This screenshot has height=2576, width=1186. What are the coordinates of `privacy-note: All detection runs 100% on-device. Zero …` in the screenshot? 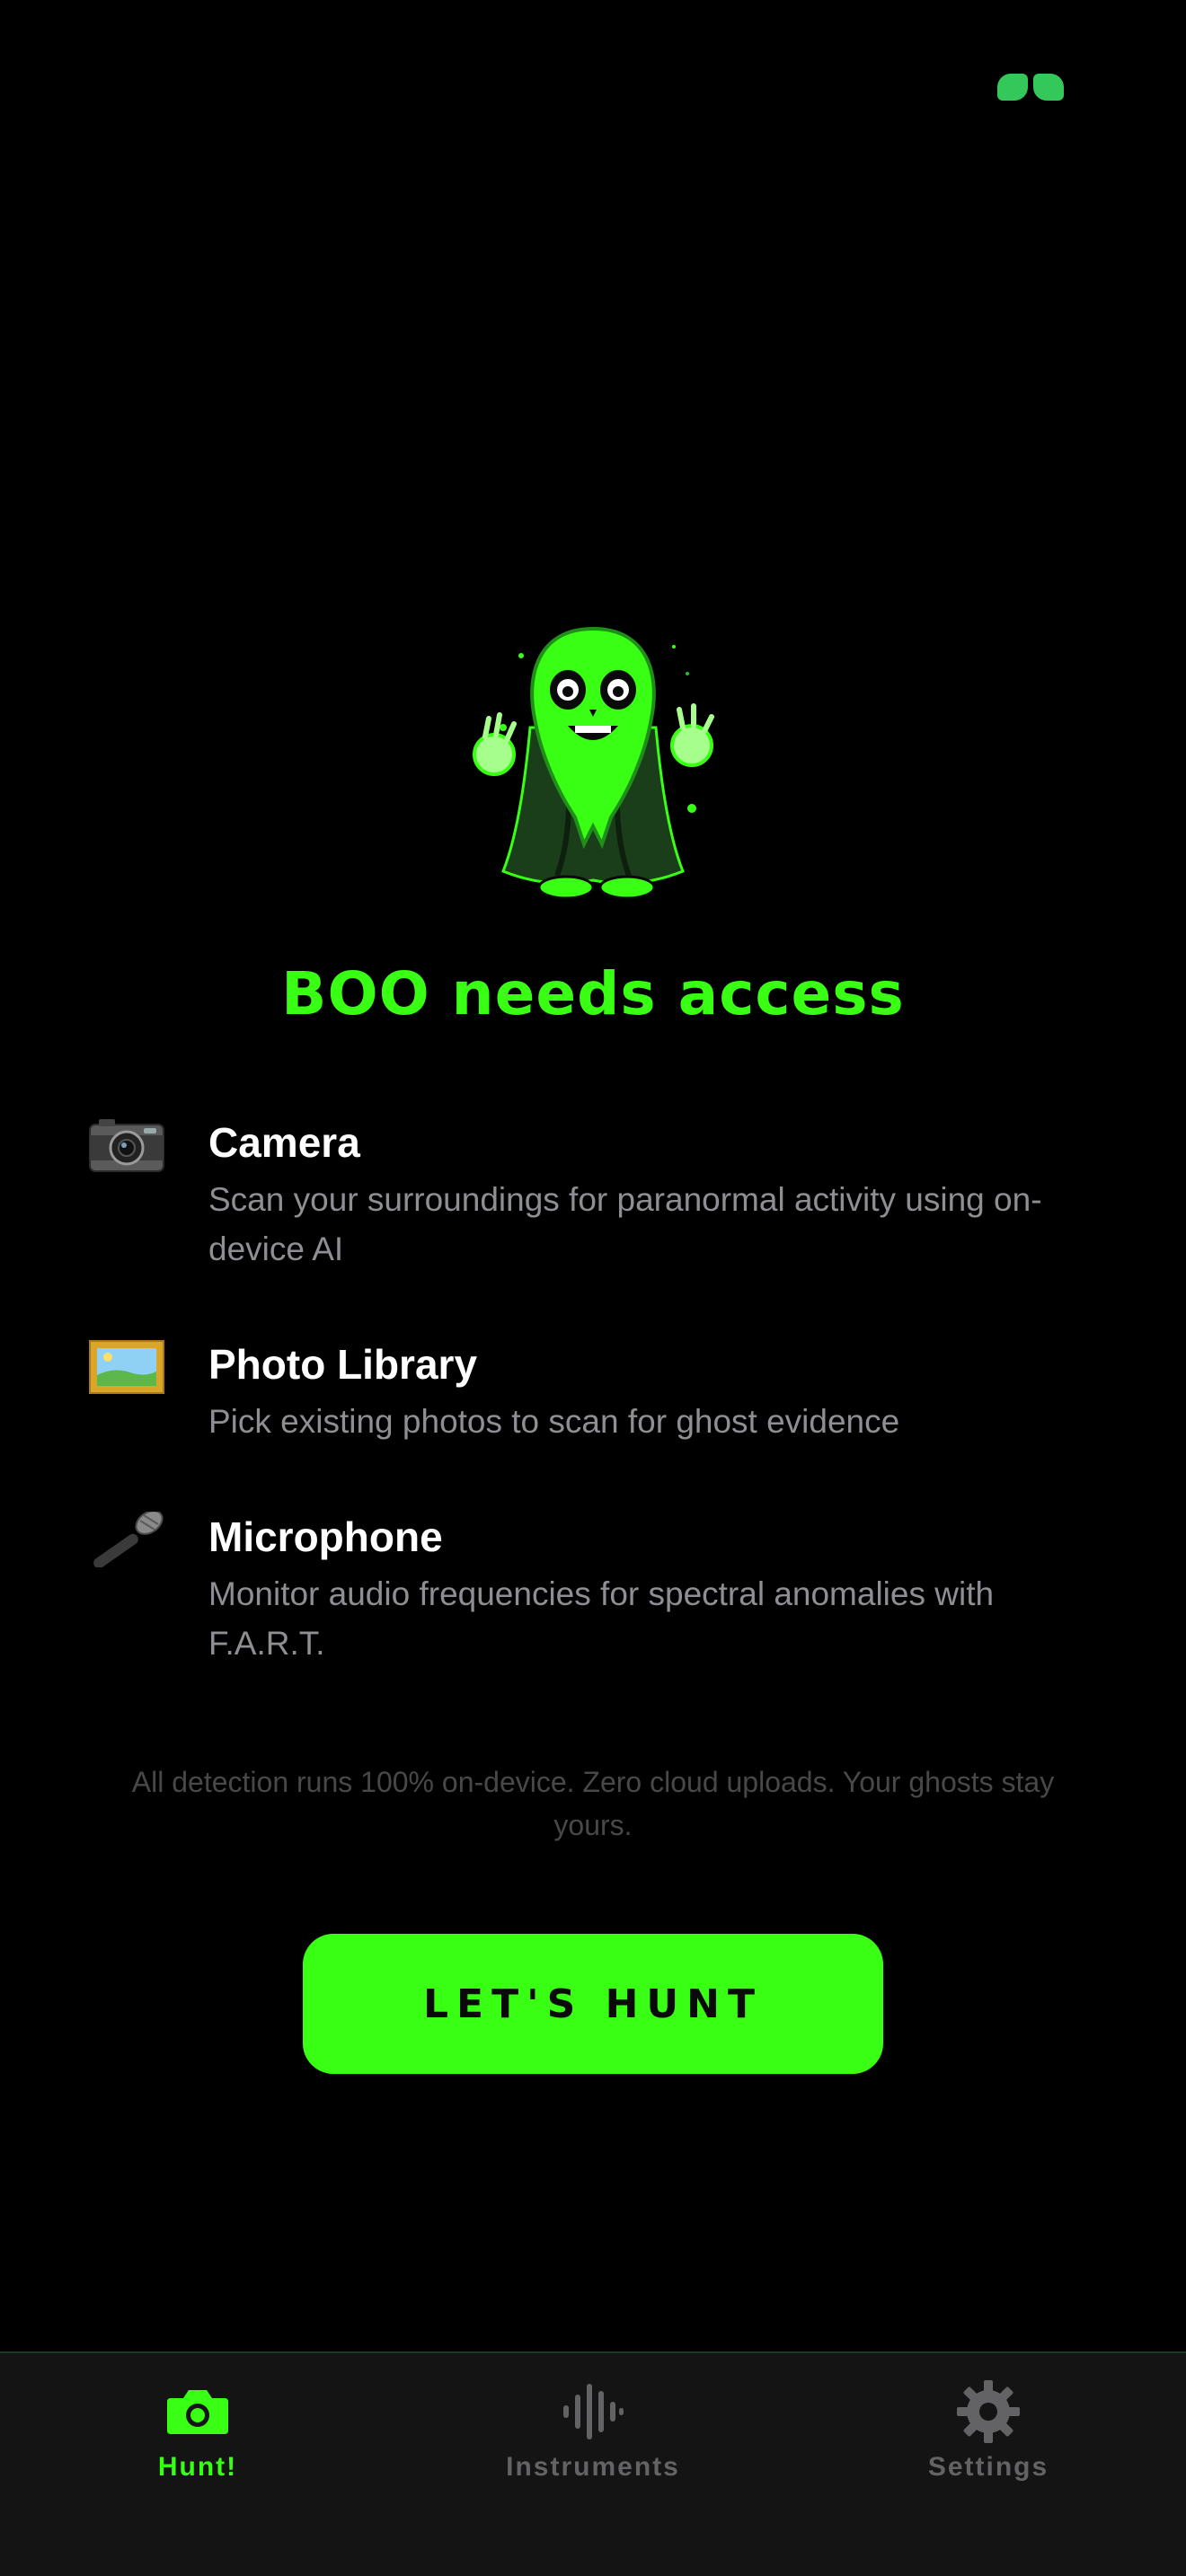 It's located at (593, 1803).